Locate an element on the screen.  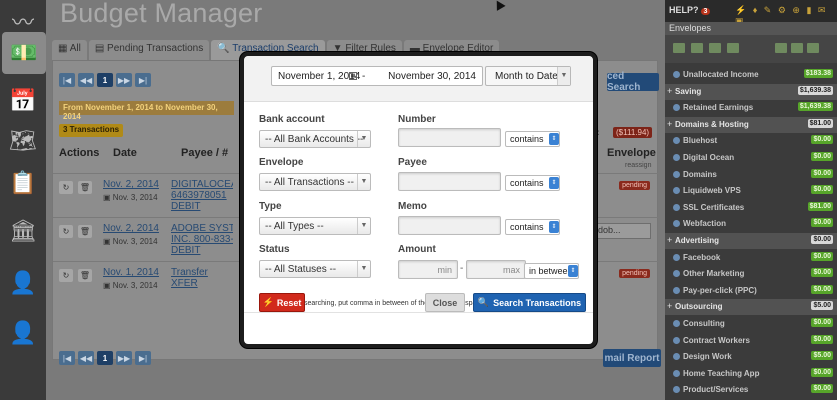
envelope-item: Pay-per-click (PPC) $0.00 is located at coordinates (751, 291).